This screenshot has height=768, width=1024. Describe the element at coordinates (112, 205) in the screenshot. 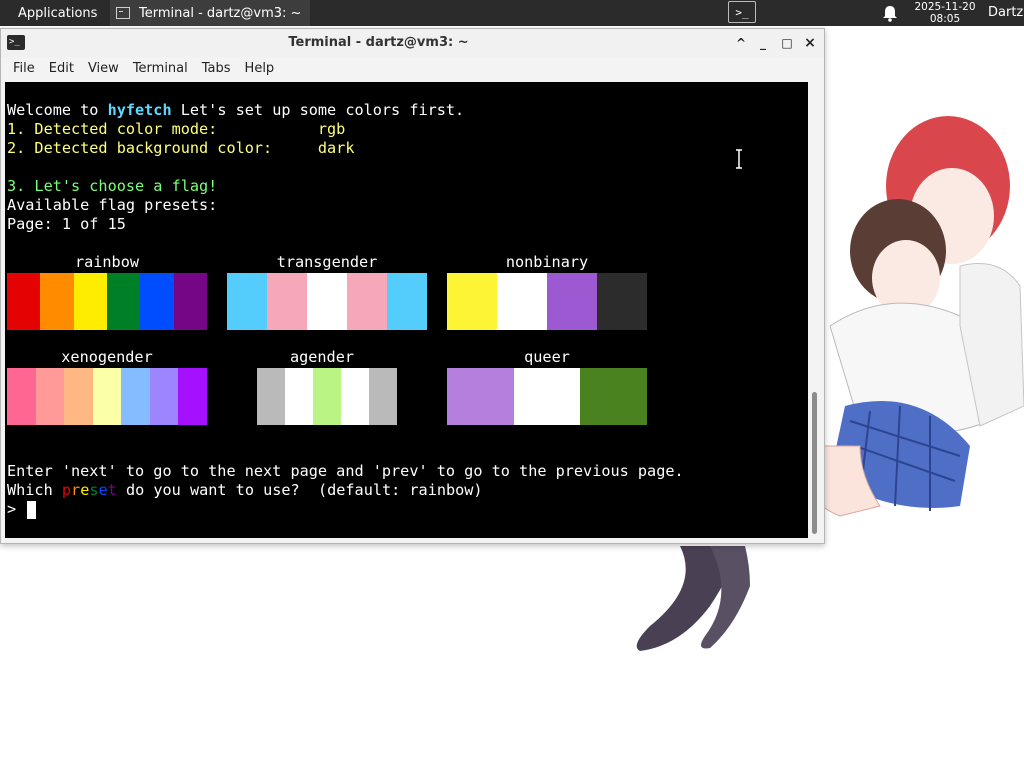

I see `flag-presets-line: Available flag presets:` at that location.